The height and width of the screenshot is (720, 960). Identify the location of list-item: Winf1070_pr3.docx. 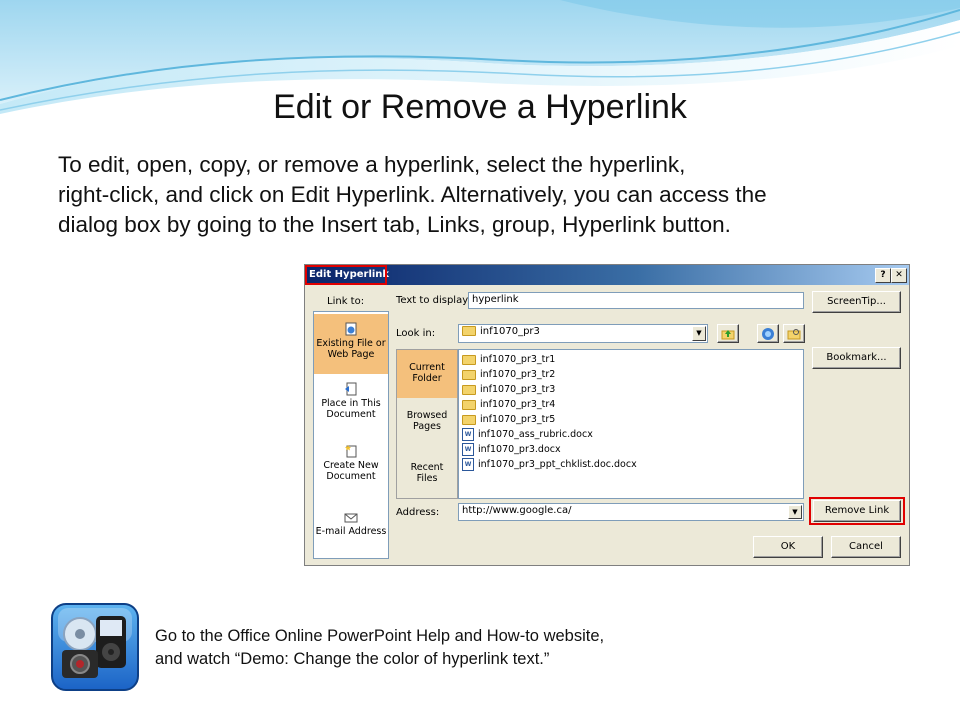
(511, 449).